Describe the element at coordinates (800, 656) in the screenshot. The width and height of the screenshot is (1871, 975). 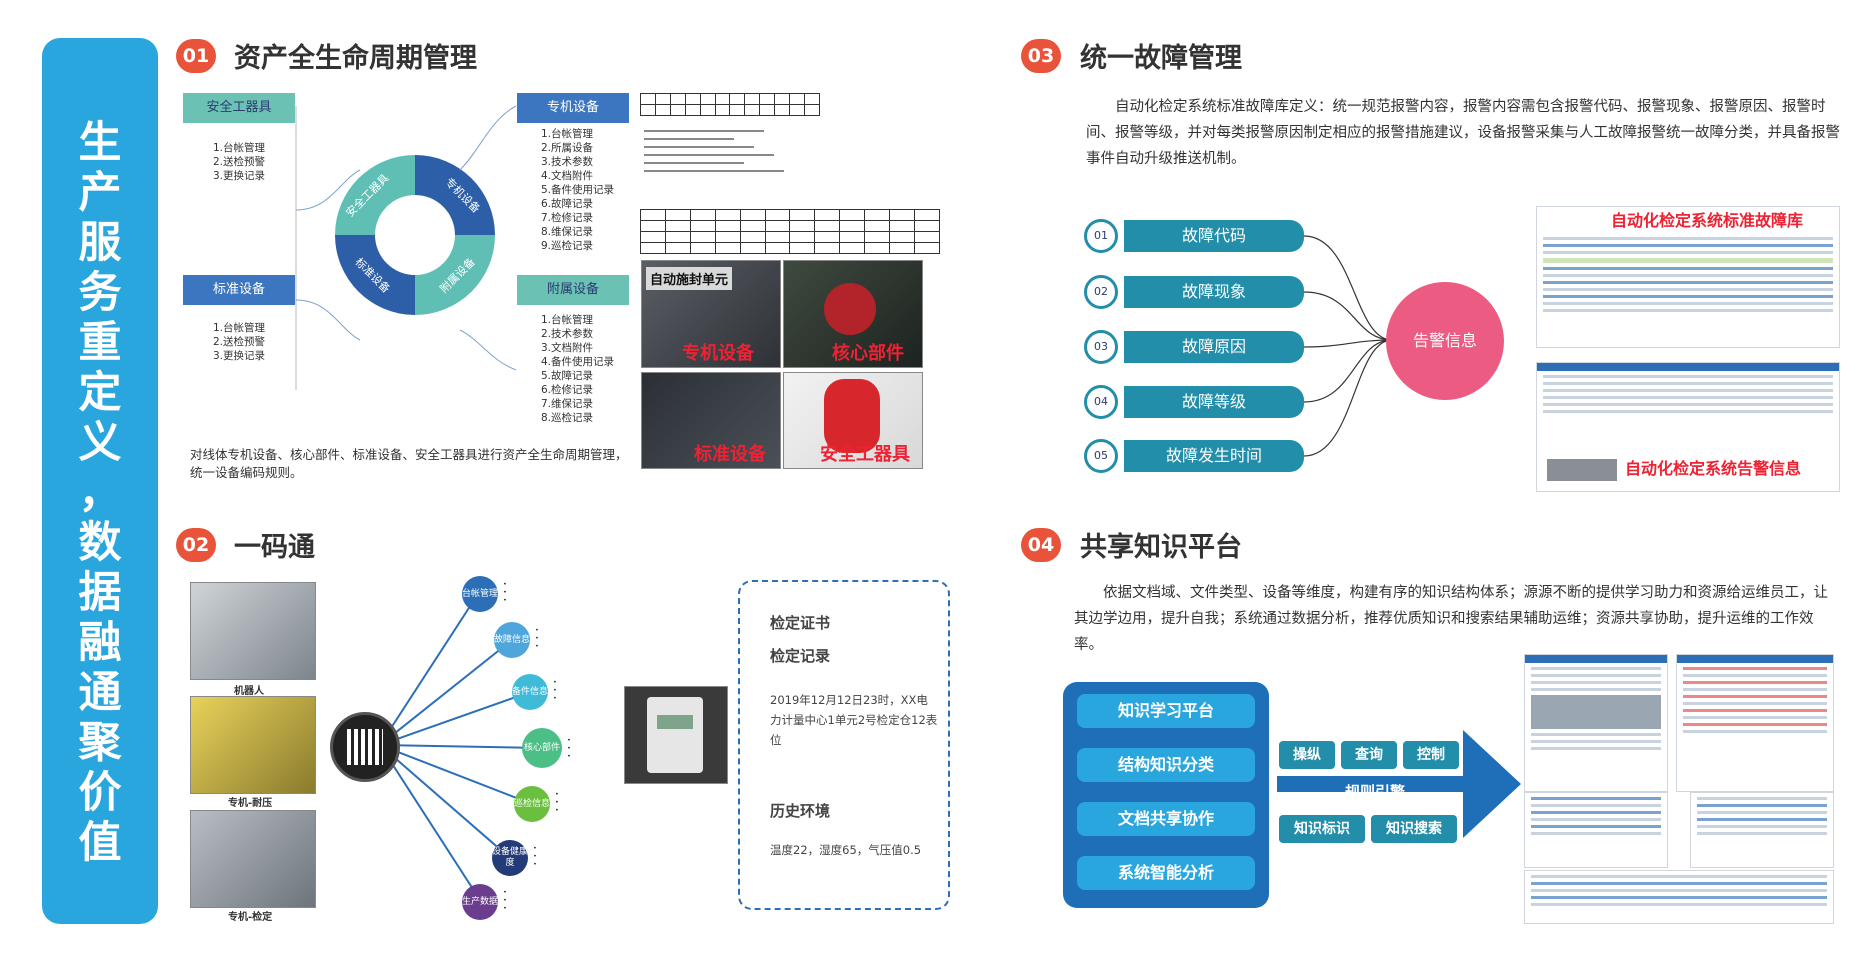
I see `cert-record-title: 检定记录` at that location.